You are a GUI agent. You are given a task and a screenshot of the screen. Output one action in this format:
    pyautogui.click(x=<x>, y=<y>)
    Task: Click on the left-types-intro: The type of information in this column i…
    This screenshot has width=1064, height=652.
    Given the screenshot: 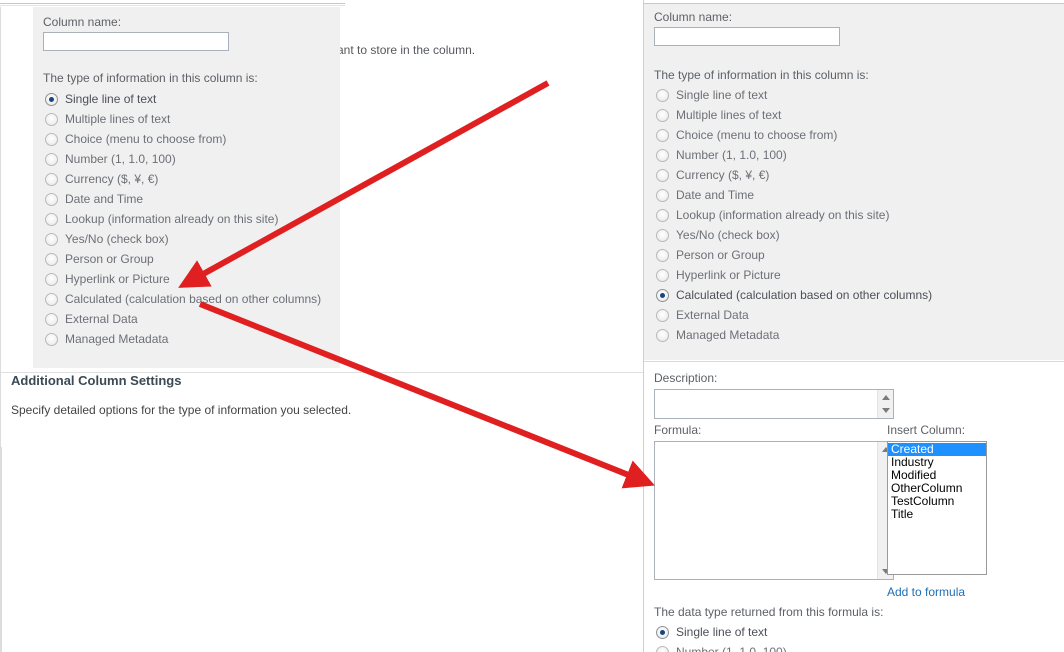 What is the action you would take?
    pyautogui.click(x=150, y=78)
    